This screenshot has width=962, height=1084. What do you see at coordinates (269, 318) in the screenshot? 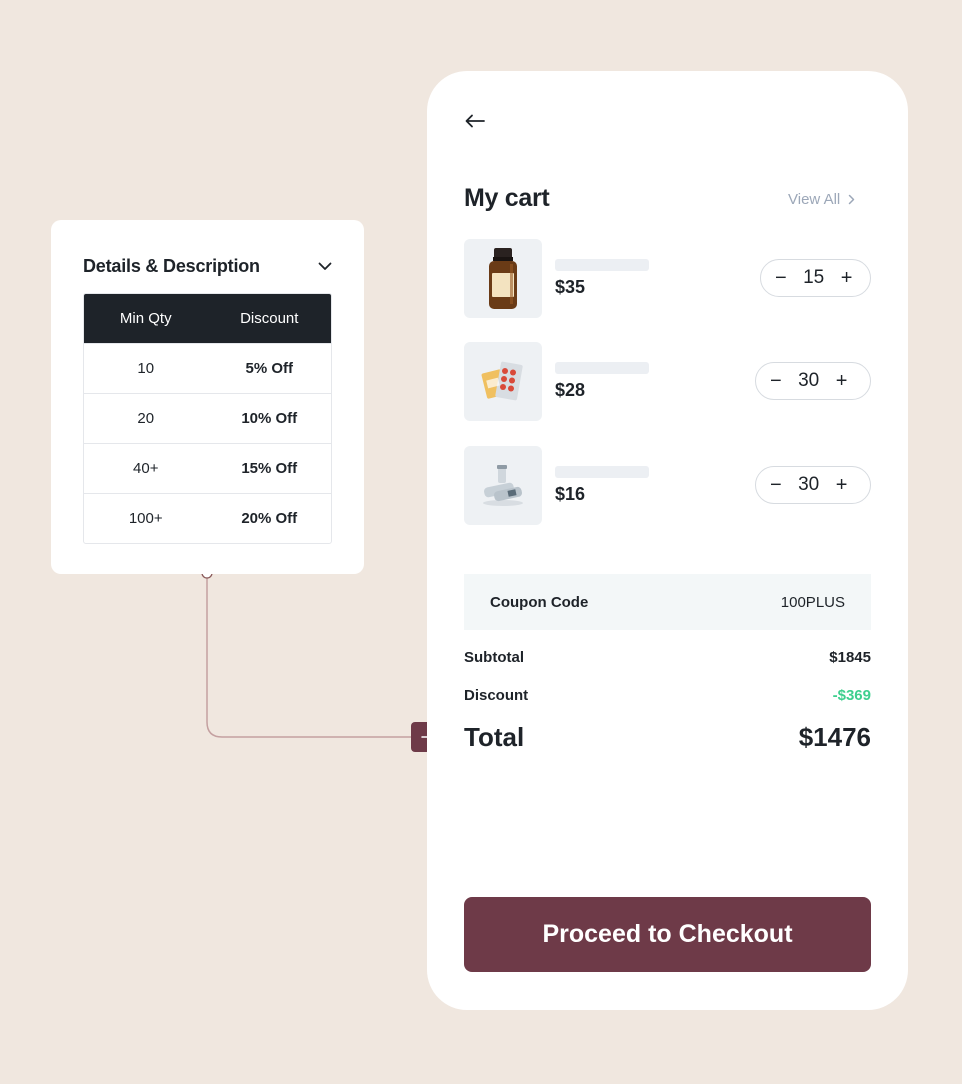
I see `column-header-discount: Discount` at bounding box center [269, 318].